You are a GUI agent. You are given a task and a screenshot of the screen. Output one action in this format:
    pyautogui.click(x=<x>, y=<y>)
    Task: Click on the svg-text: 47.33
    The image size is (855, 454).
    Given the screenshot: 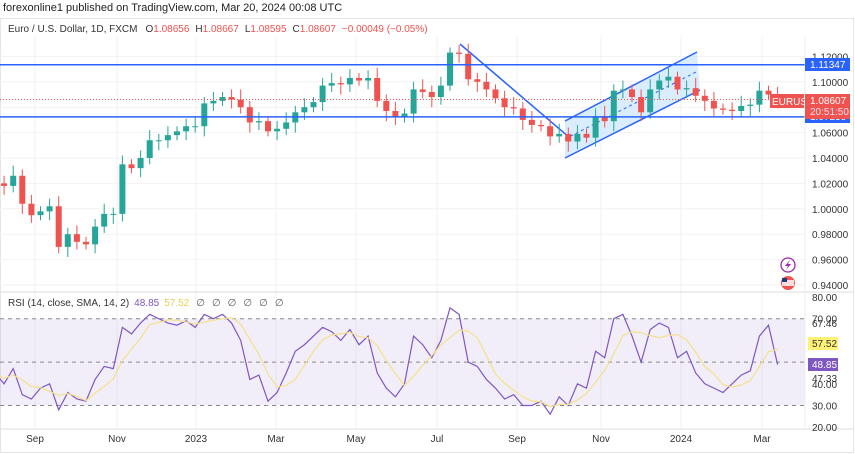 What is the action you would take?
    pyautogui.click(x=824, y=379)
    